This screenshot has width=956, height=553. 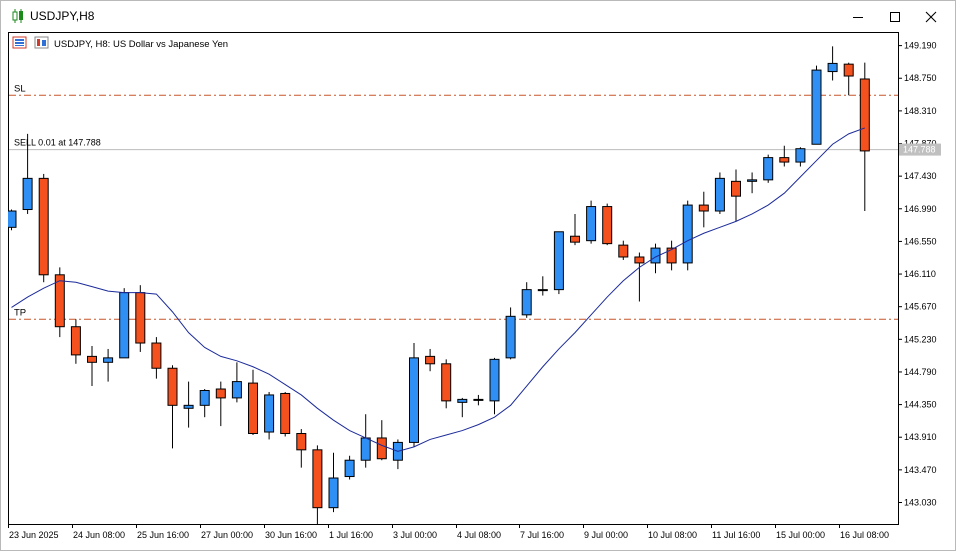 What do you see at coordinates (20, 312) in the screenshot?
I see `take-profit-label: TP` at bounding box center [20, 312].